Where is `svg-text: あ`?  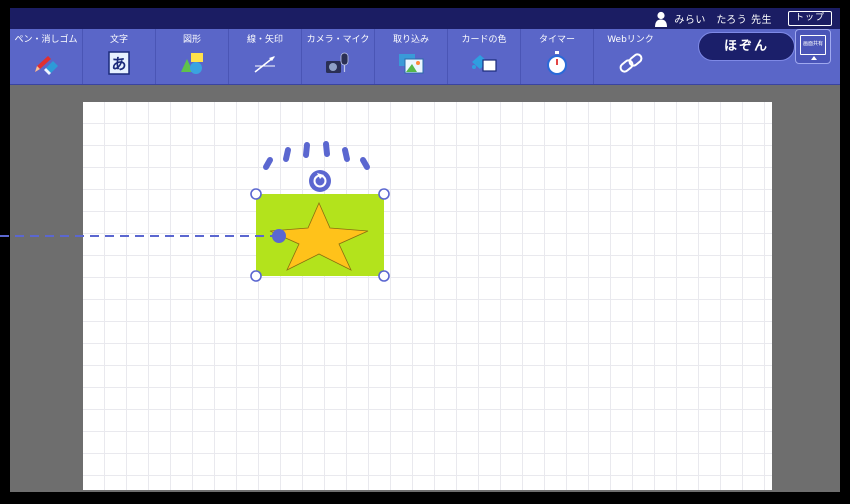 svg-text: あ is located at coordinates (118, 64).